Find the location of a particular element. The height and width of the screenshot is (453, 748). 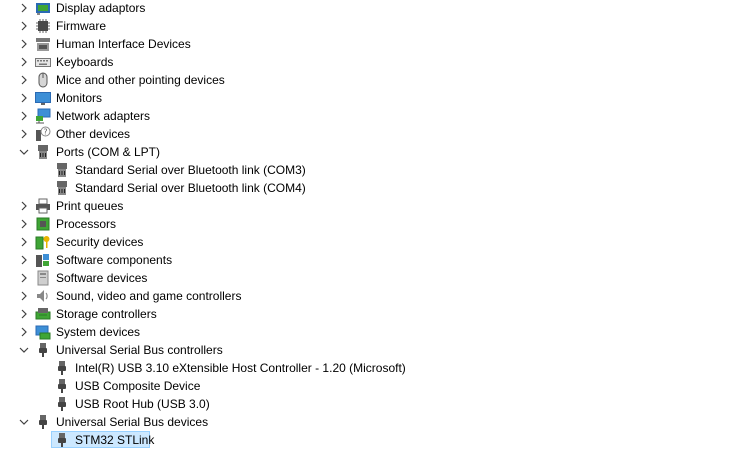

tree-item-monitors: Monitors is located at coordinates (374, 98).